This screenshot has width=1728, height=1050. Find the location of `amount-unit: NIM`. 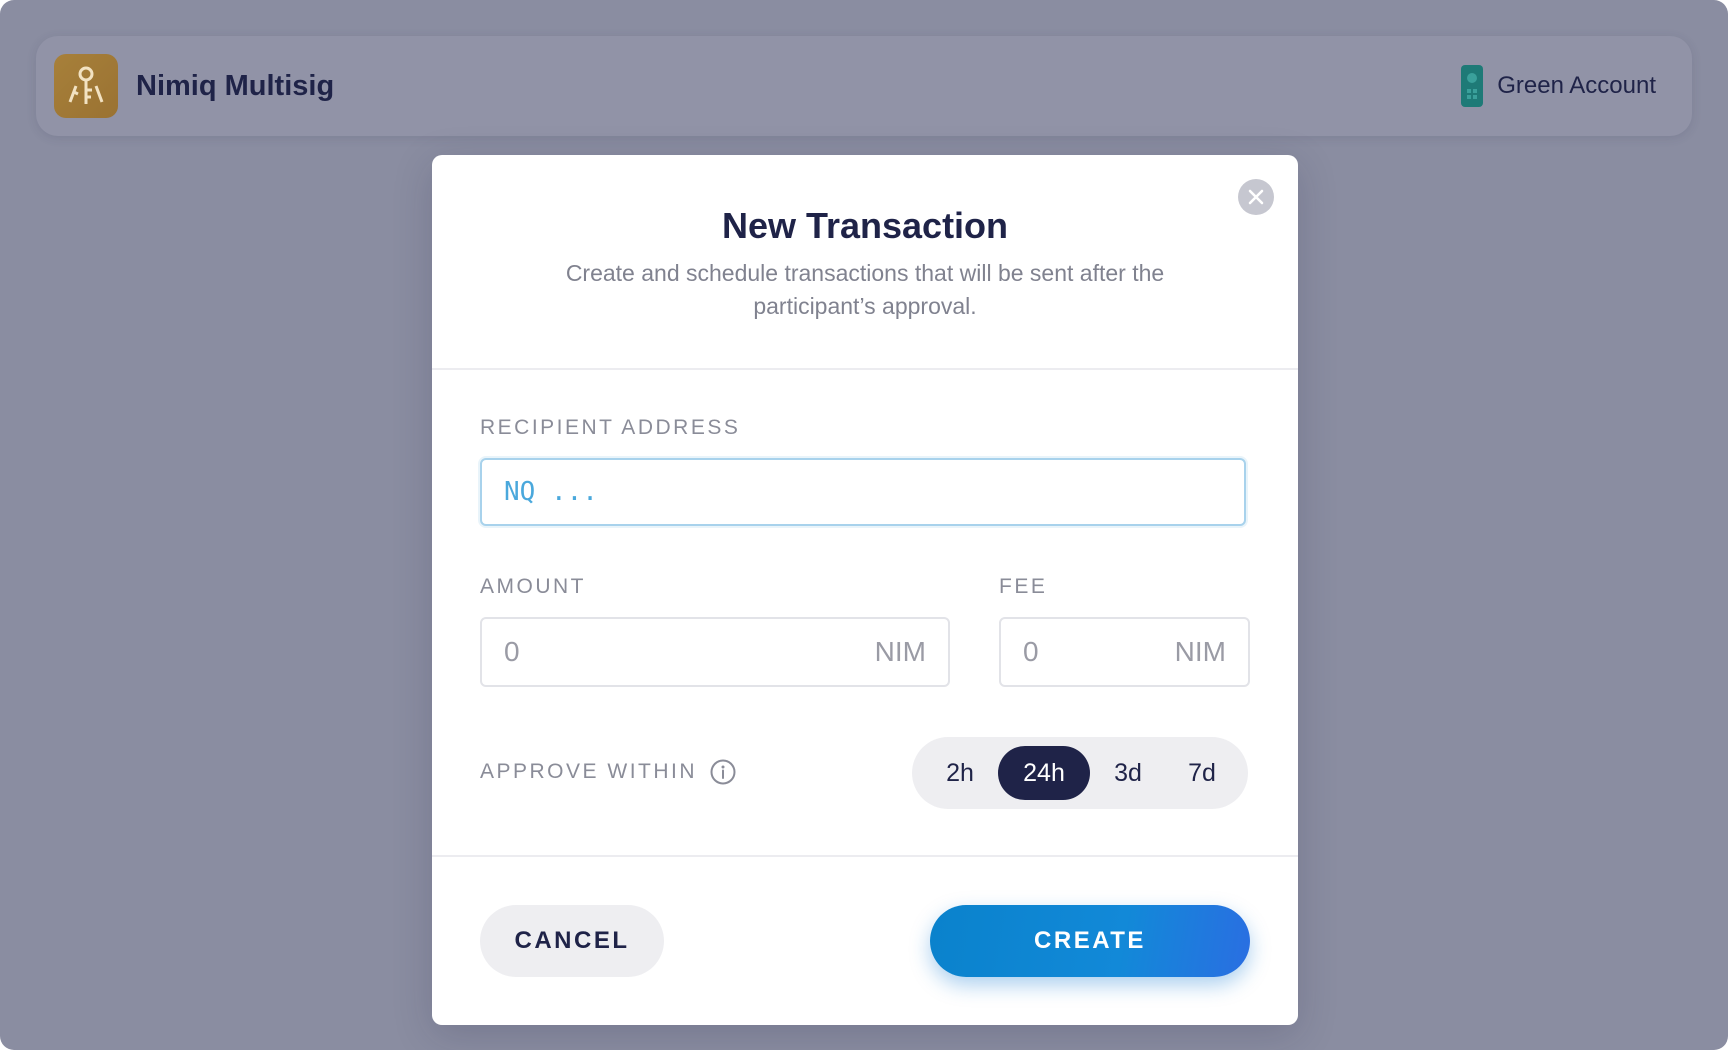

amount-unit: NIM is located at coordinates (900, 651).